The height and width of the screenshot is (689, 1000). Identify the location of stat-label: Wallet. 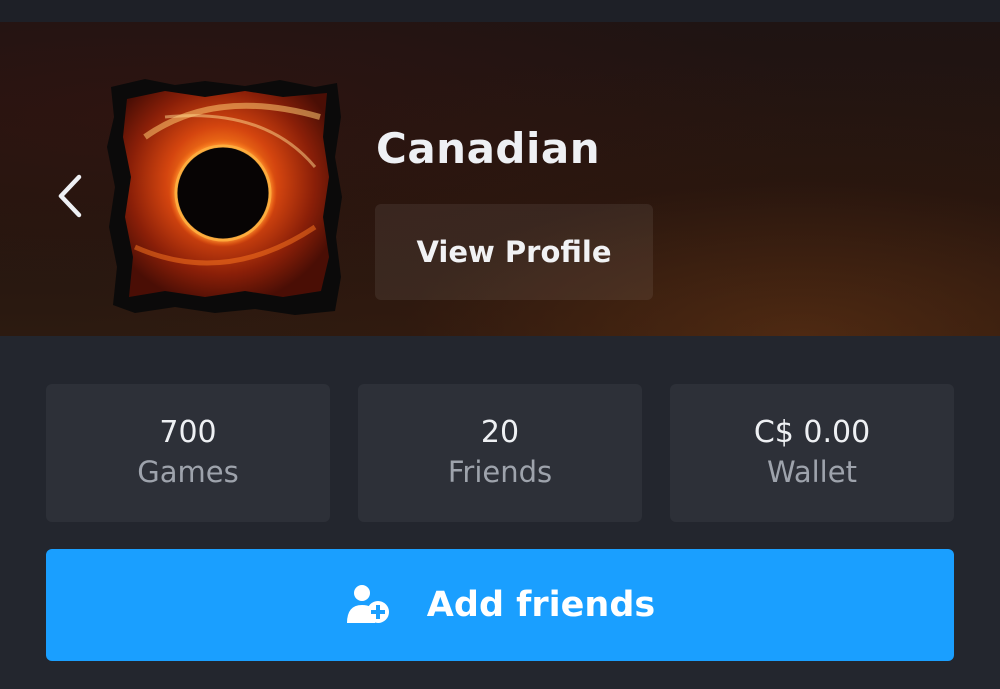
(812, 472).